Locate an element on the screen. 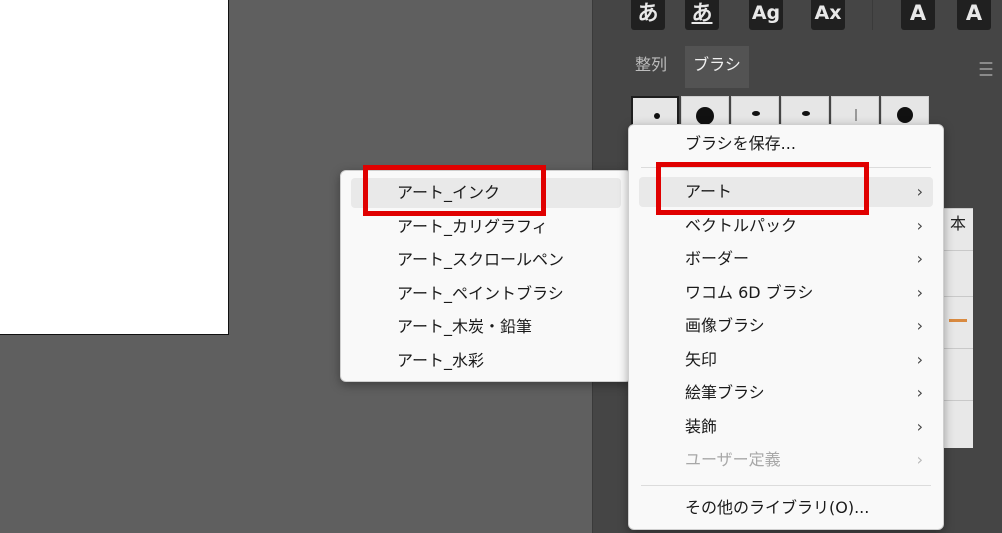  brush-side-cell: 本 is located at coordinates (958, 229).